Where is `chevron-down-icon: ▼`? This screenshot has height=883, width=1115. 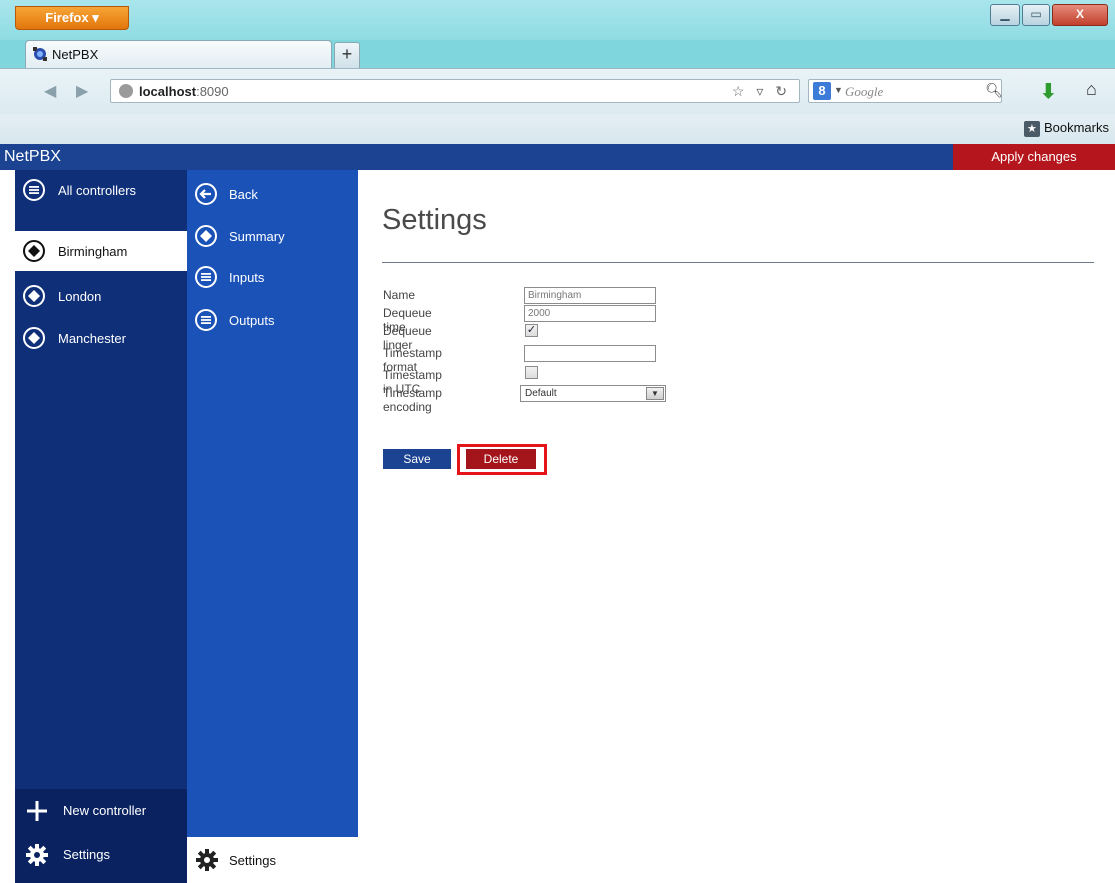
chevron-down-icon: ▼ is located at coordinates (655, 393).